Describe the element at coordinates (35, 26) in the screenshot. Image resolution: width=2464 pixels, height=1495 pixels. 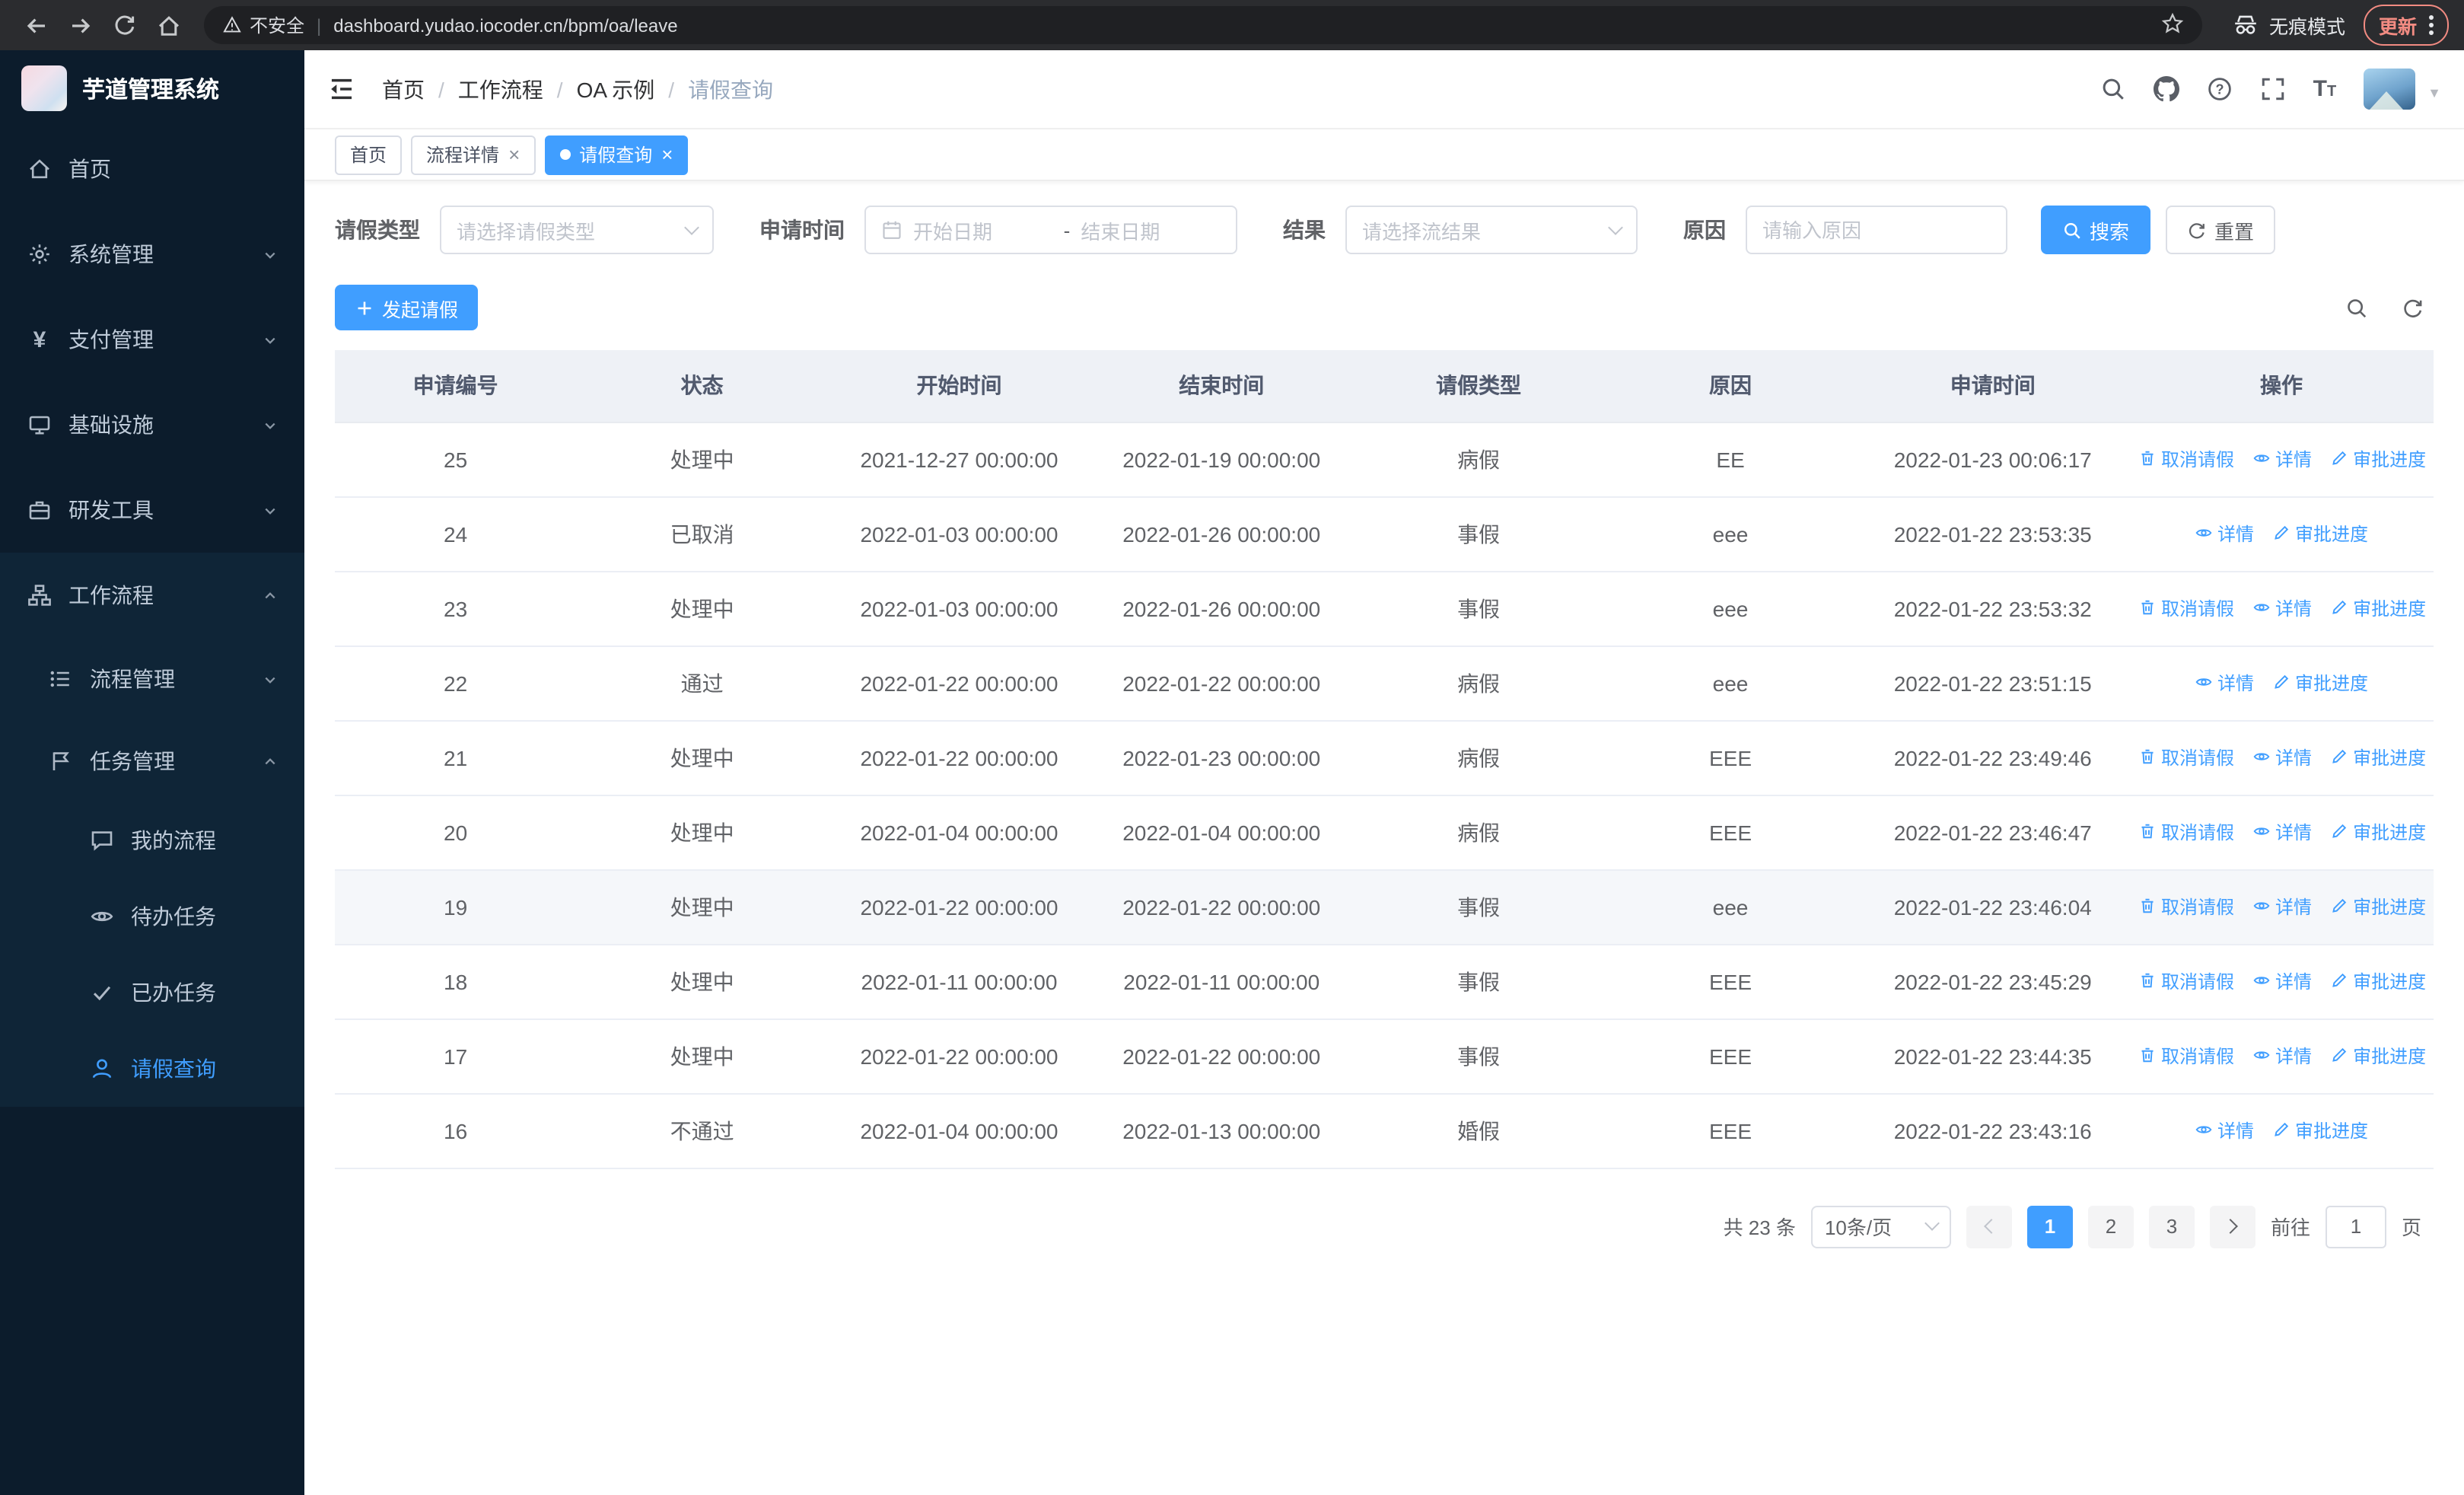
I see `back-icon` at that location.